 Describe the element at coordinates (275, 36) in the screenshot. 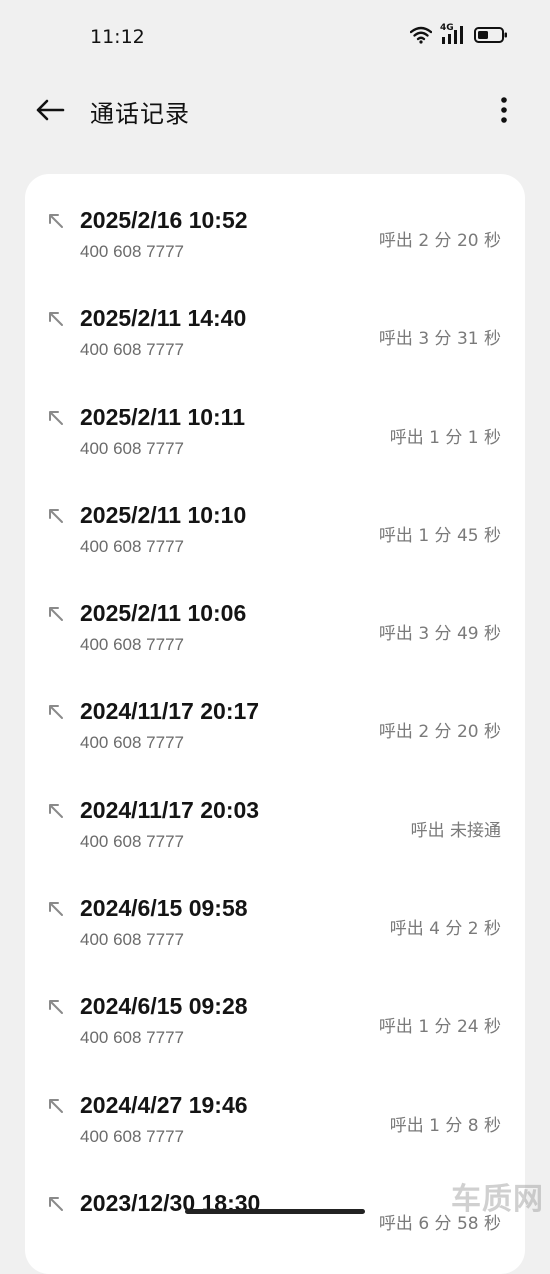

I see `status-bar: 11:12 4G` at that location.